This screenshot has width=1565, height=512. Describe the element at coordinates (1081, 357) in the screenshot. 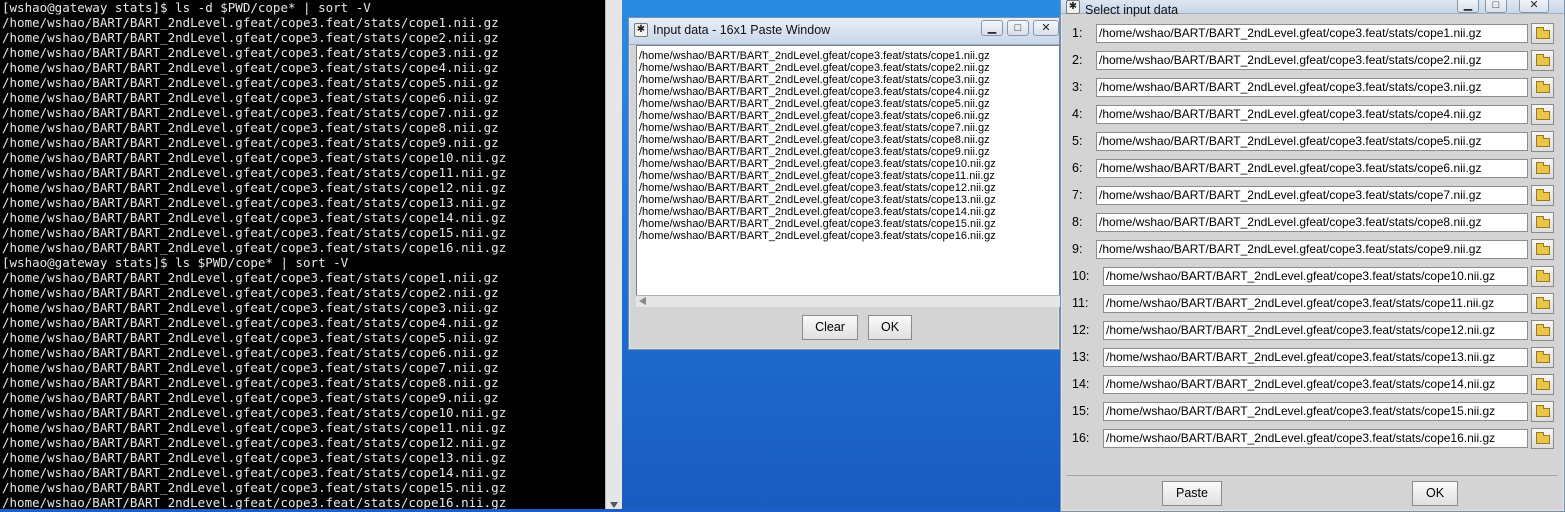

I see `row-number-label: 13:` at that location.